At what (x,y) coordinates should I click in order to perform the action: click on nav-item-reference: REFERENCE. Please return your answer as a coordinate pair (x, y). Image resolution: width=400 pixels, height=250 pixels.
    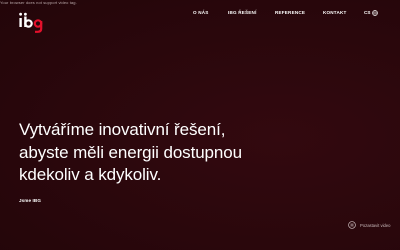
    Looking at the image, I should click on (290, 12).